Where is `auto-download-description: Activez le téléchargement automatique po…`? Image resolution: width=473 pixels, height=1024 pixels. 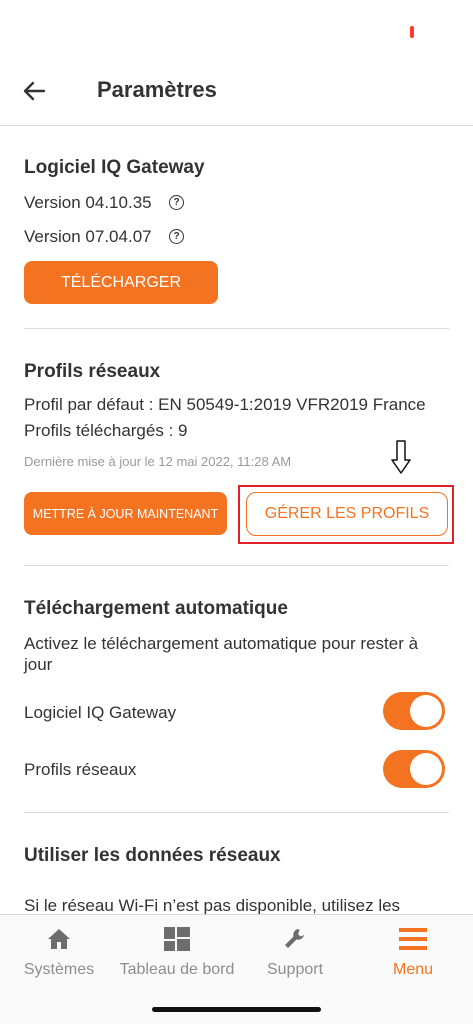 auto-download-description: Activez le téléchargement automatique po… is located at coordinates (221, 654).